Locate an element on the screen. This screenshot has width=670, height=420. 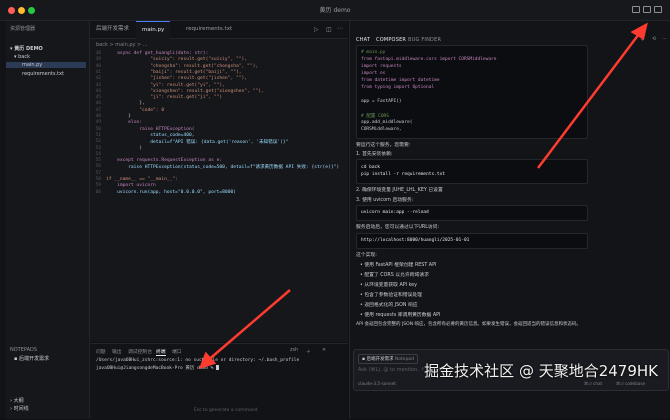
code-line: }, is located at coordinates (125, 104).